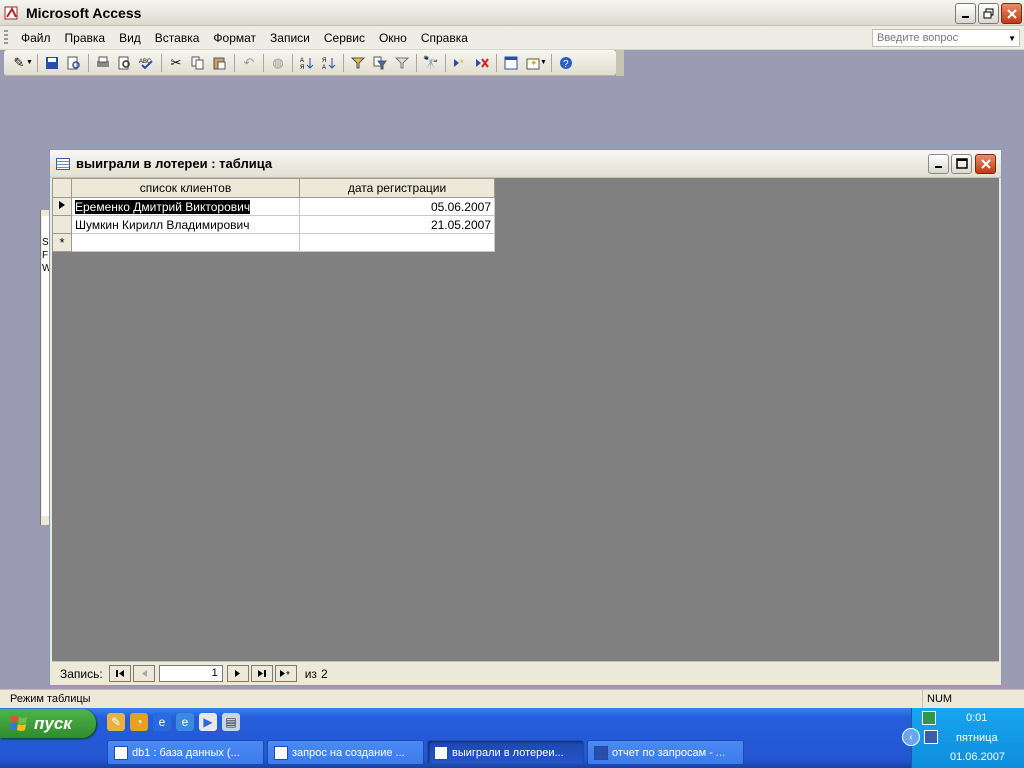  What do you see at coordinates (358, 63) in the screenshot?
I see `filter-by-selection-icon` at bounding box center [358, 63].